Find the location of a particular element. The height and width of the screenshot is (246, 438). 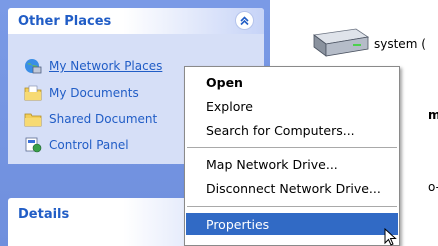

collapse-chevron-icon is located at coordinates (244, 20).